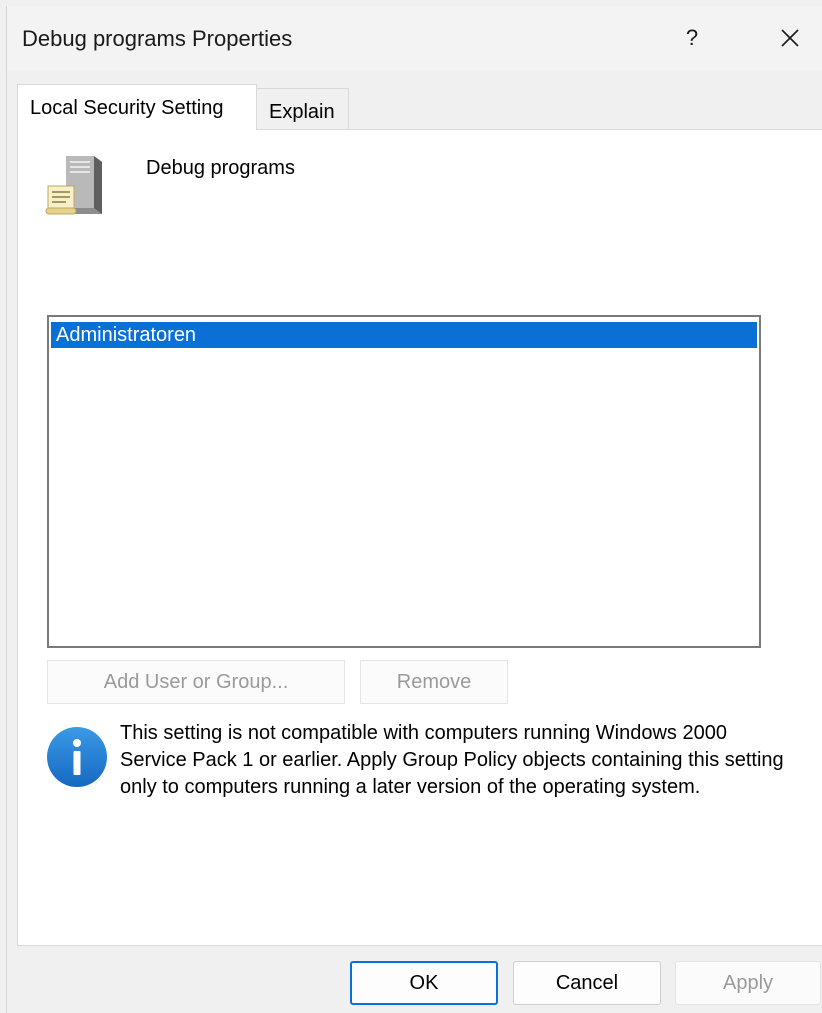 Image resolution: width=822 pixels, height=1013 pixels. What do you see at coordinates (404, 335) in the screenshot?
I see `list-item: Administratoren` at bounding box center [404, 335].